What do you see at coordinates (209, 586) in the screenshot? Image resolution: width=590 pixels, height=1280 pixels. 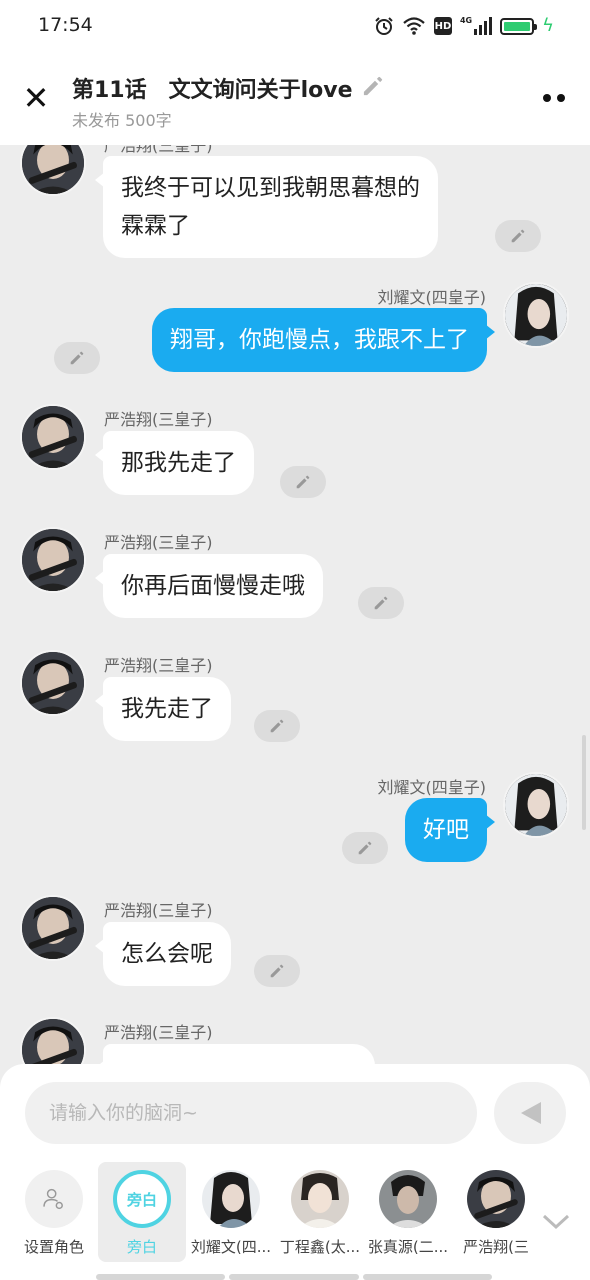 I see `message-bubble: 你再后面慢慢走哦` at bounding box center [209, 586].